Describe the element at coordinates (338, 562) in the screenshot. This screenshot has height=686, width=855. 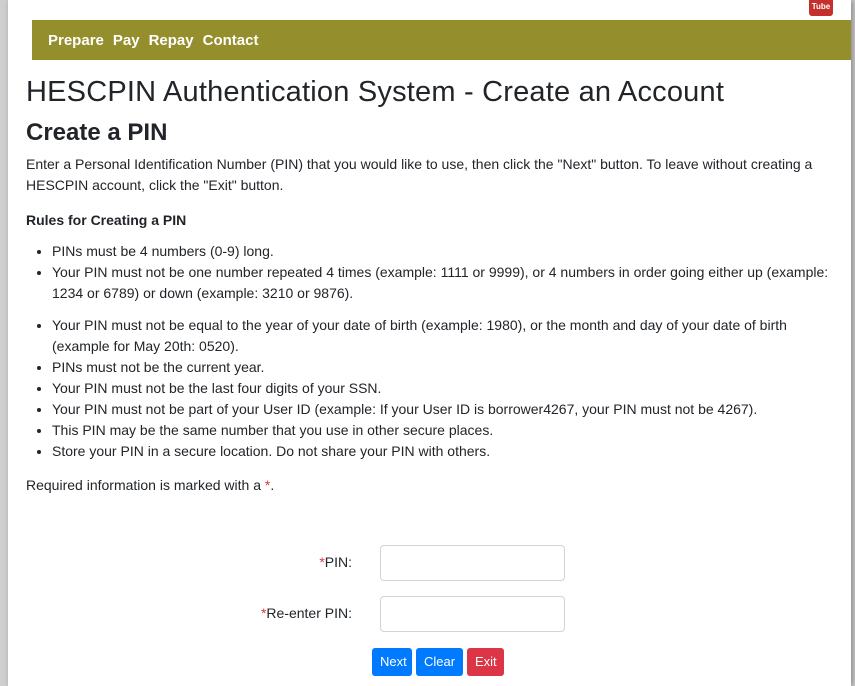
I see `pin-label-text: PIN:` at that location.